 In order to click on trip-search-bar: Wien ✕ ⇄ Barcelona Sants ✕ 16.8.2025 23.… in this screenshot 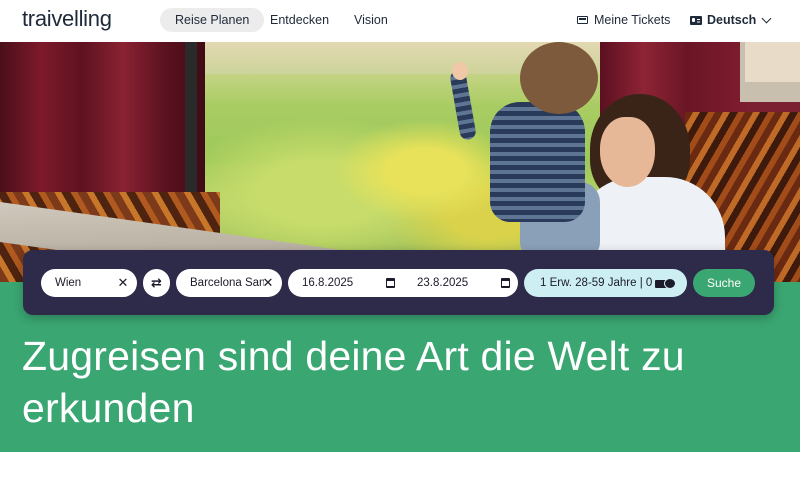, I will do `click(398, 282)`.